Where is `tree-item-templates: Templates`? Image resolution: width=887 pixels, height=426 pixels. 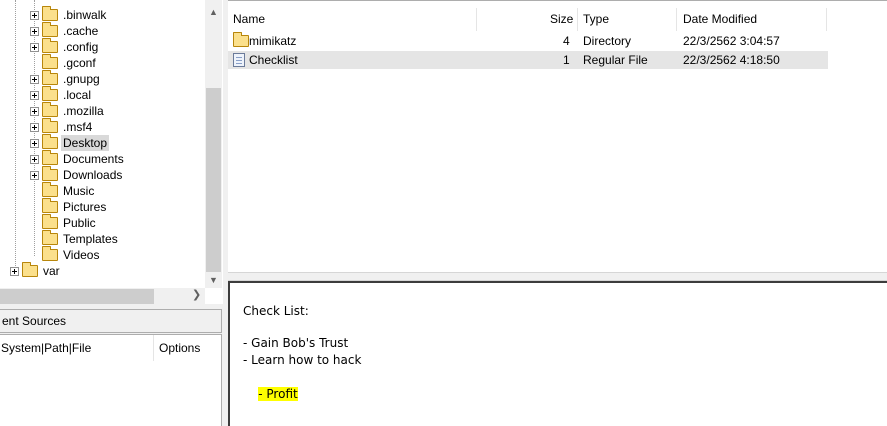 tree-item-templates: Templates is located at coordinates (75, 238).